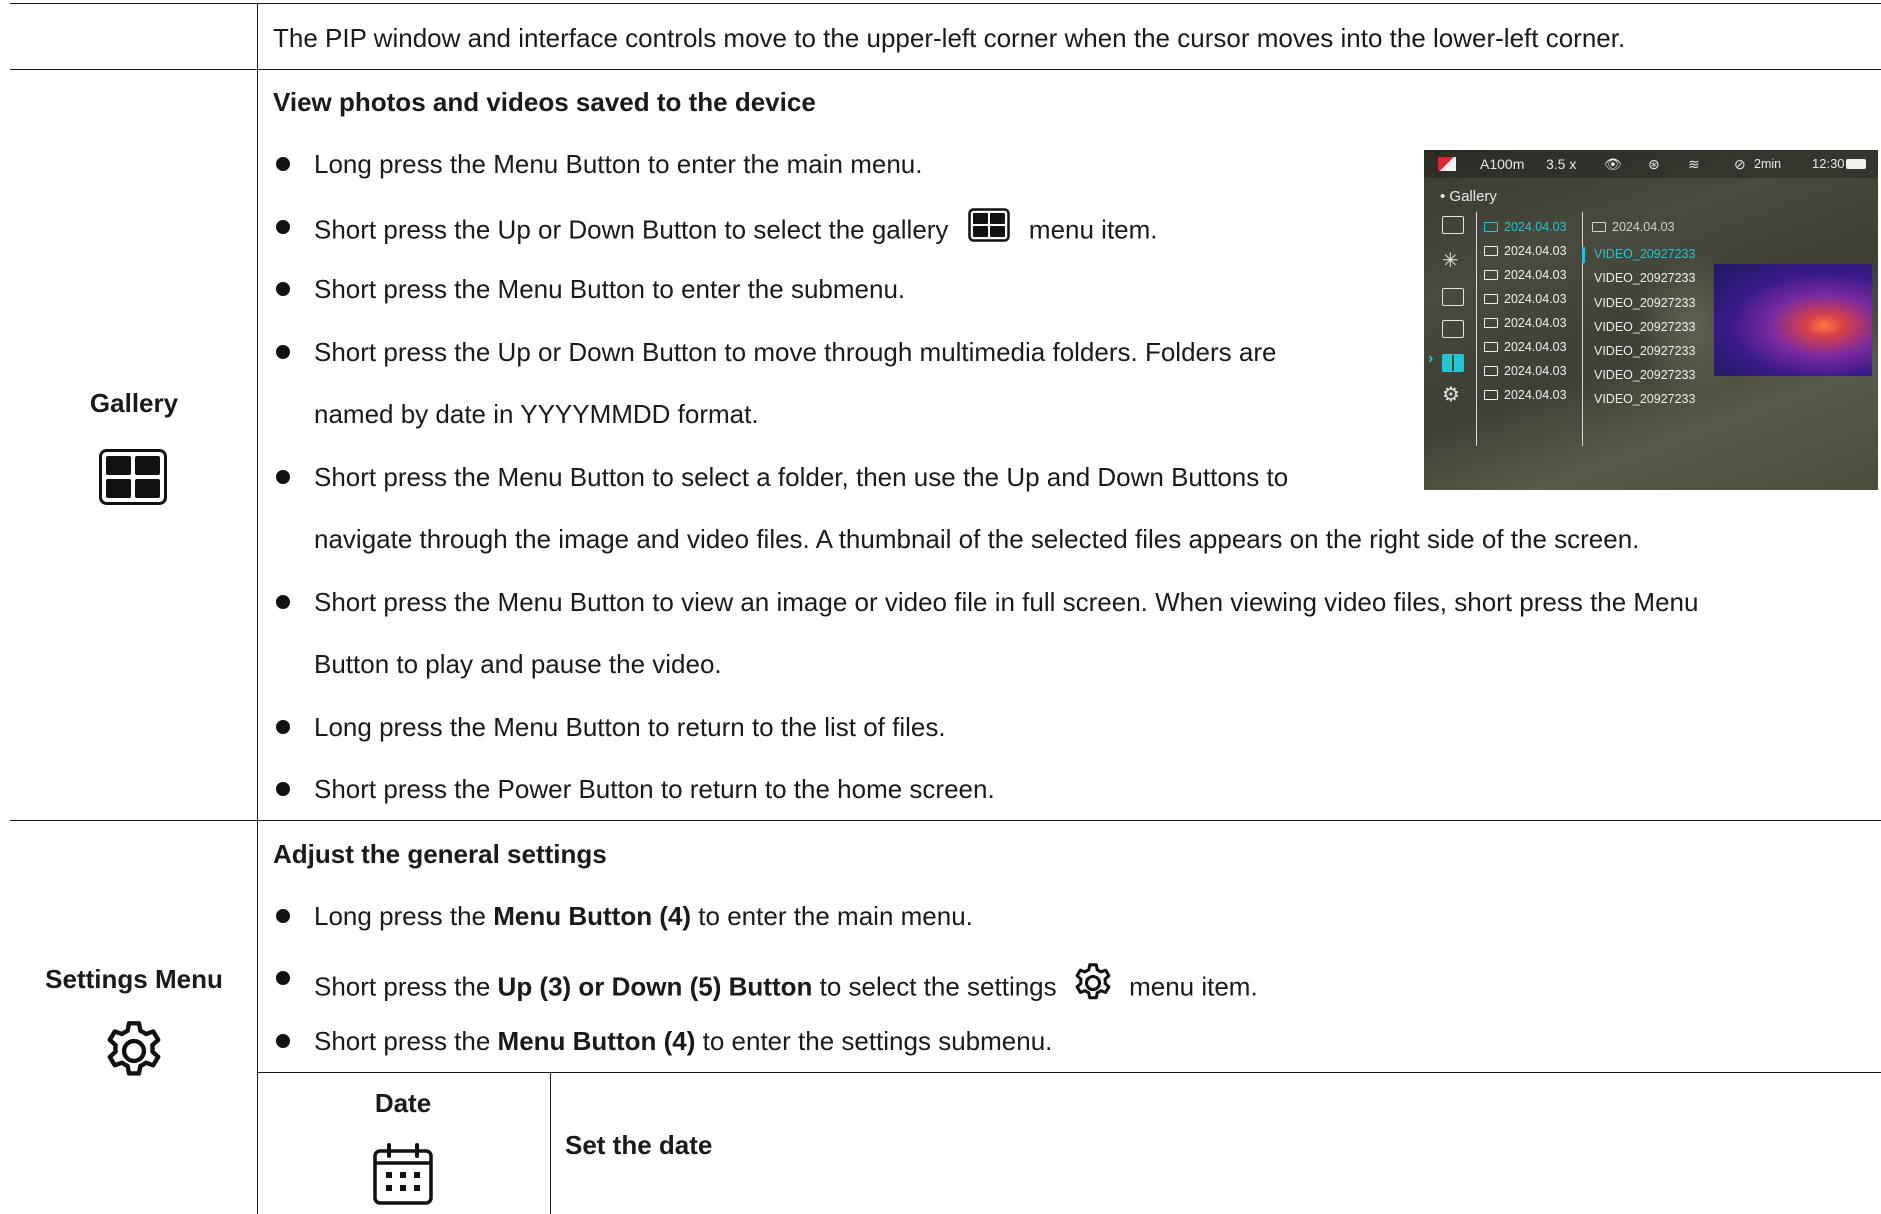  I want to click on row-divider-date, so click(1069, 1072).